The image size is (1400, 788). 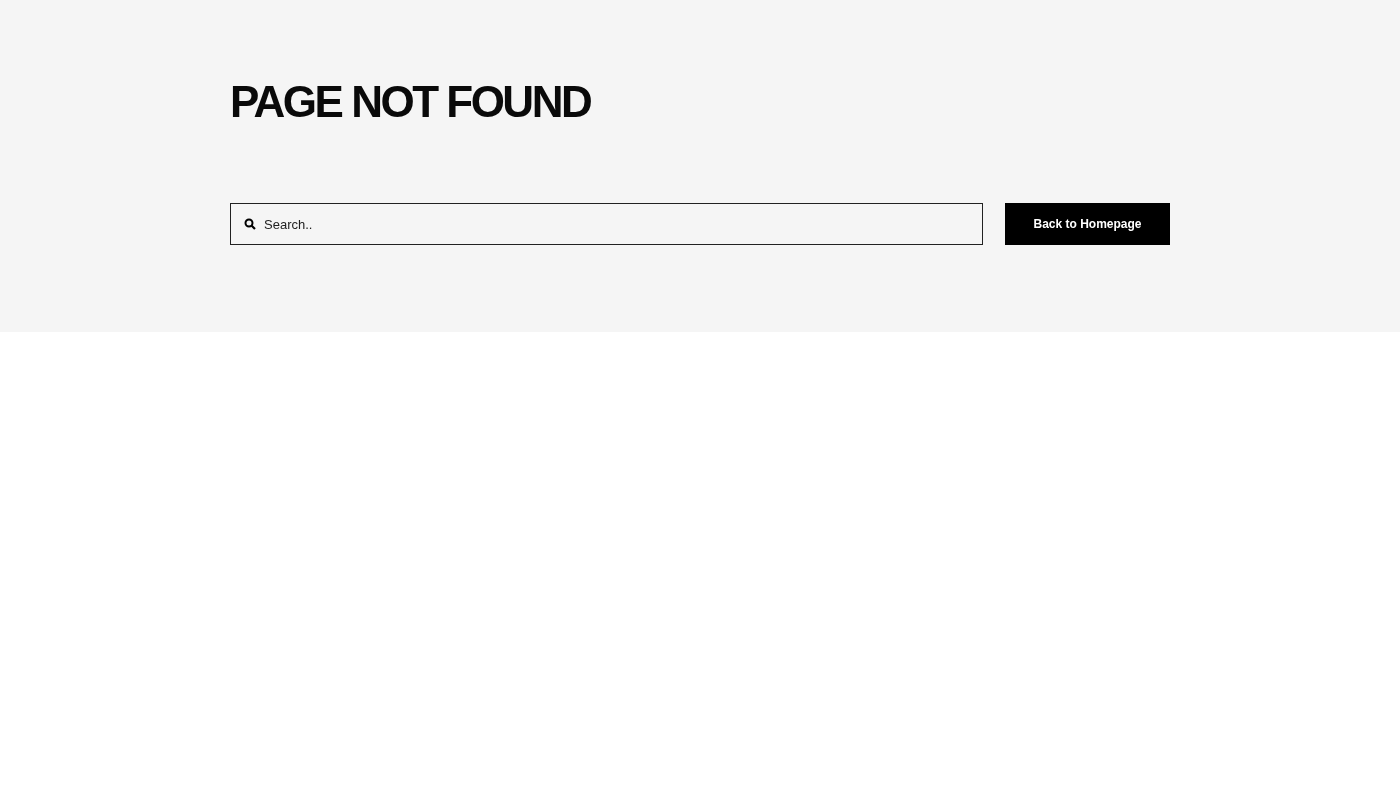 What do you see at coordinates (1087, 224) in the screenshot?
I see `back-to-homepage-button: Back to Homepage` at bounding box center [1087, 224].